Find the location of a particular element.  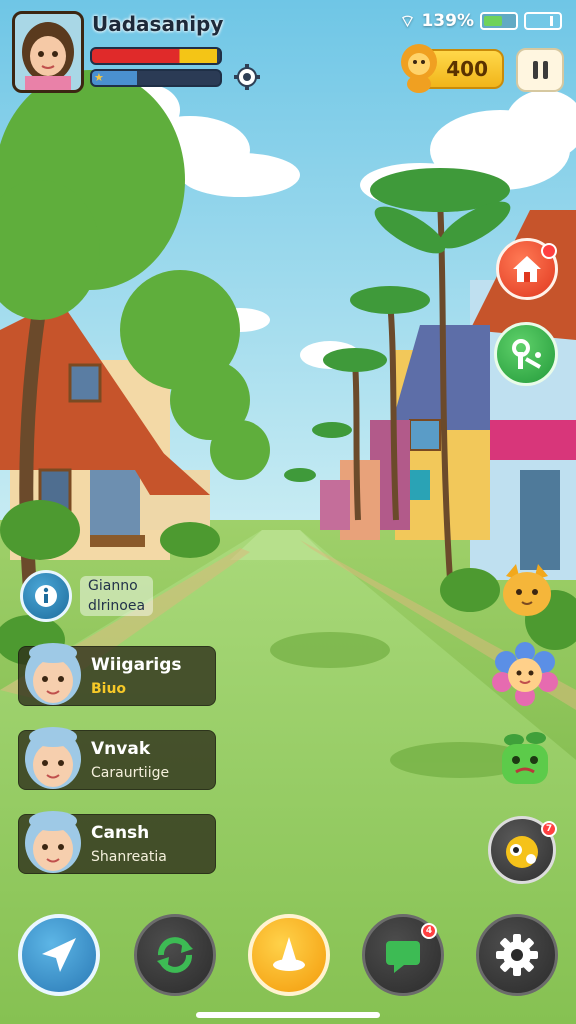

hint-label: Gianno dlrinoea is located at coordinates (117, 596).